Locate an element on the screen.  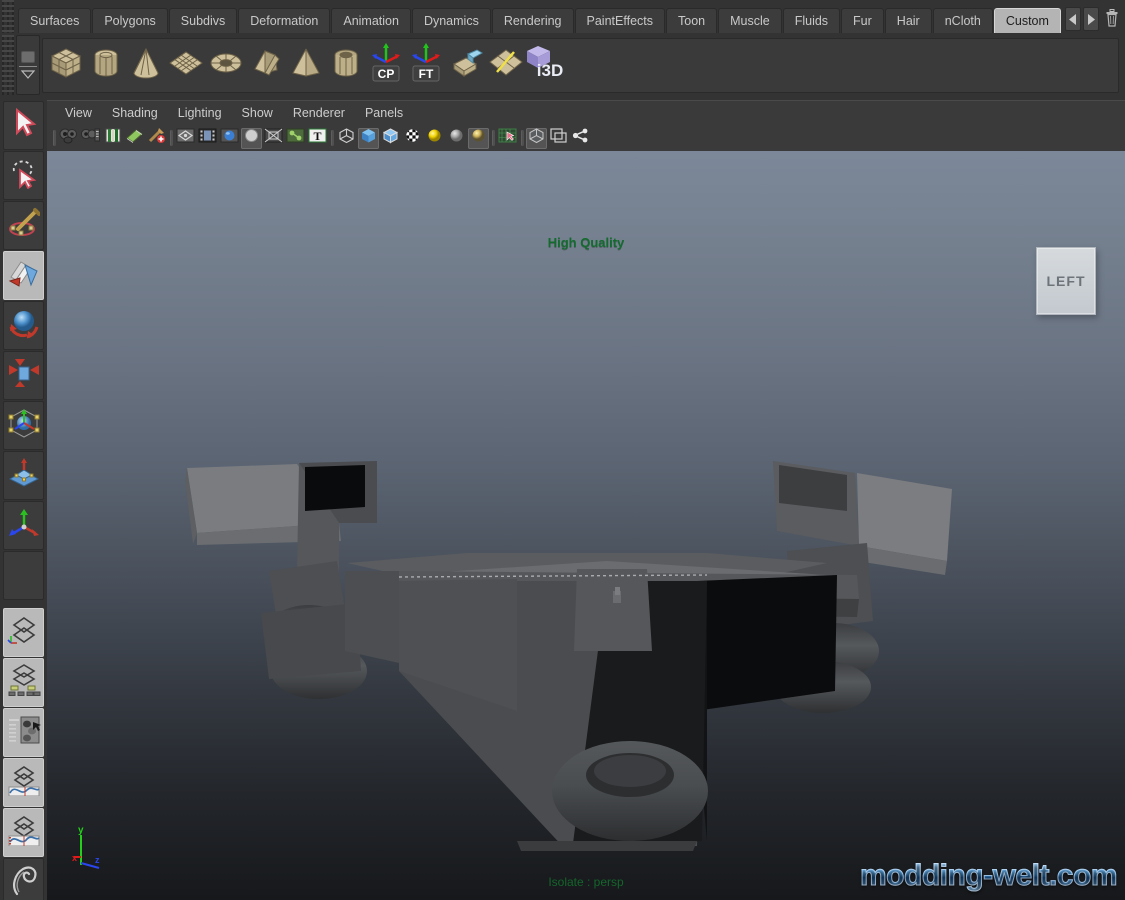
shelf-tab-dynamics: Dynamics is located at coordinates (451, 20).